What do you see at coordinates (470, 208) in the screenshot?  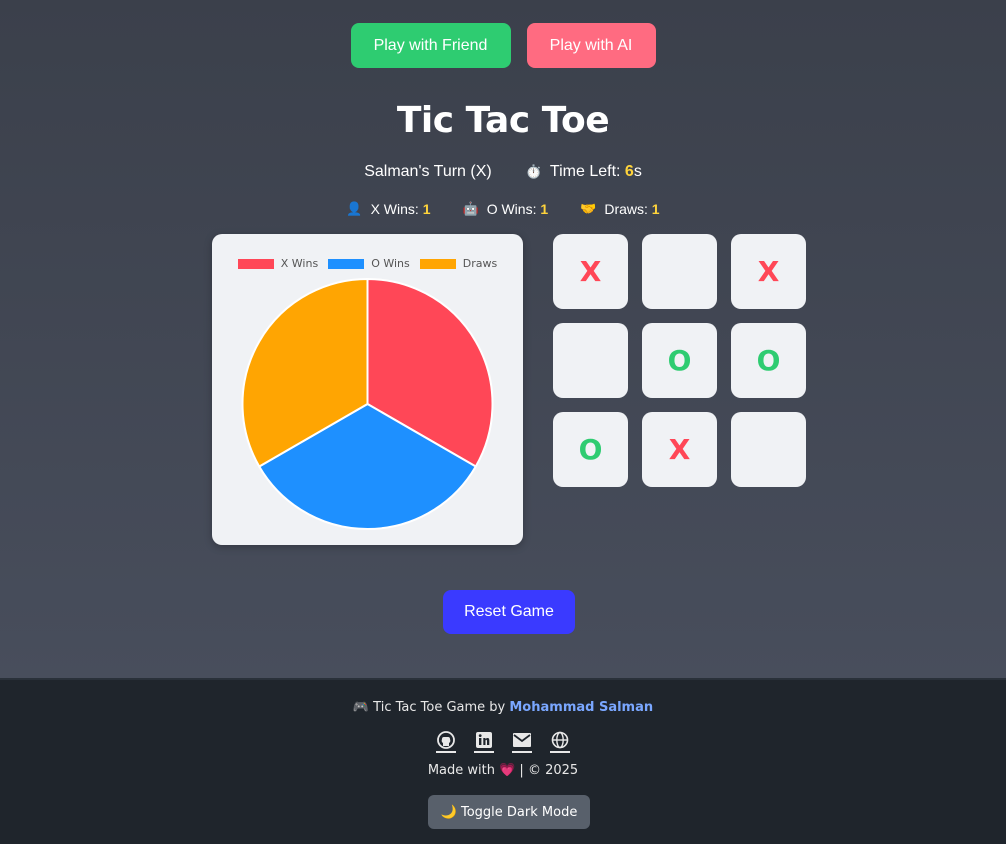 I see `robot-icon: 🤖` at bounding box center [470, 208].